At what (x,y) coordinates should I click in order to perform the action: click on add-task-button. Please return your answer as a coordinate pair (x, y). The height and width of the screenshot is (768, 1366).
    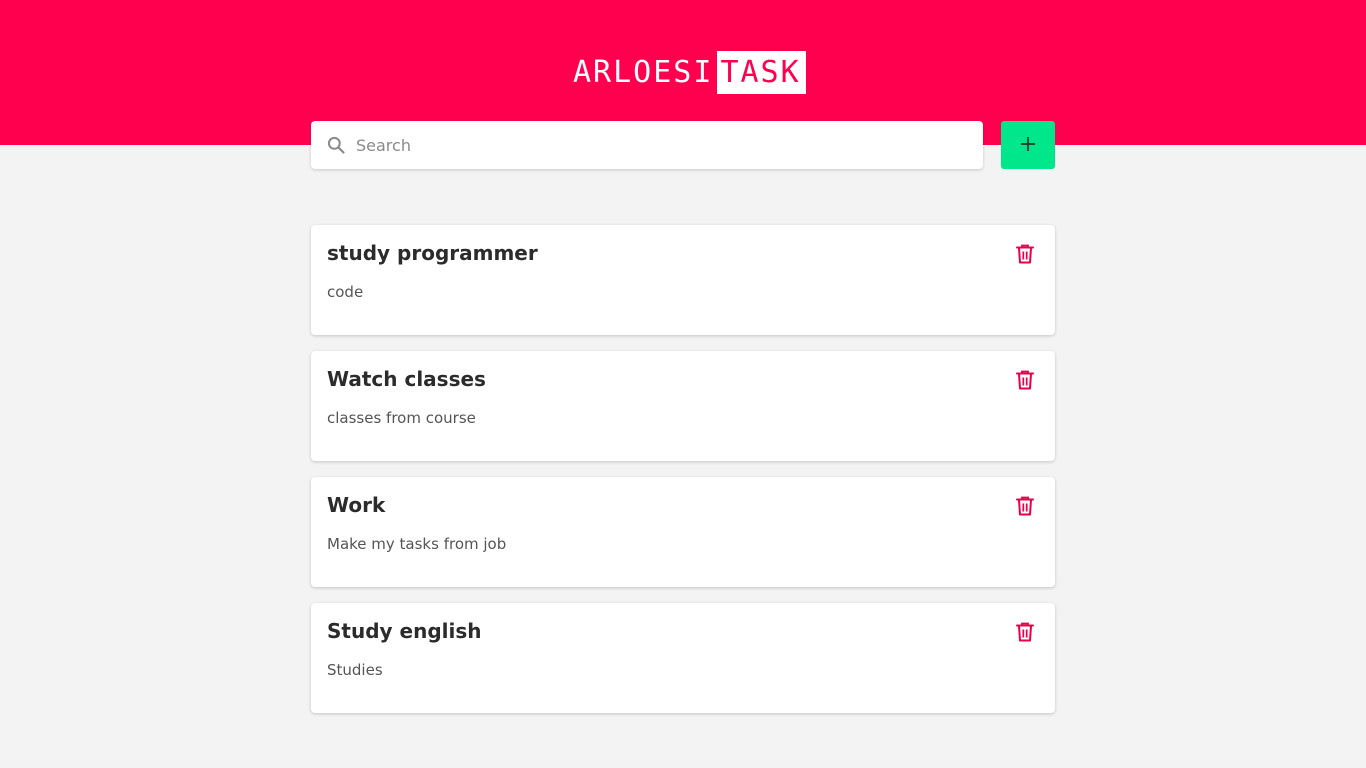
    Looking at the image, I should click on (1028, 145).